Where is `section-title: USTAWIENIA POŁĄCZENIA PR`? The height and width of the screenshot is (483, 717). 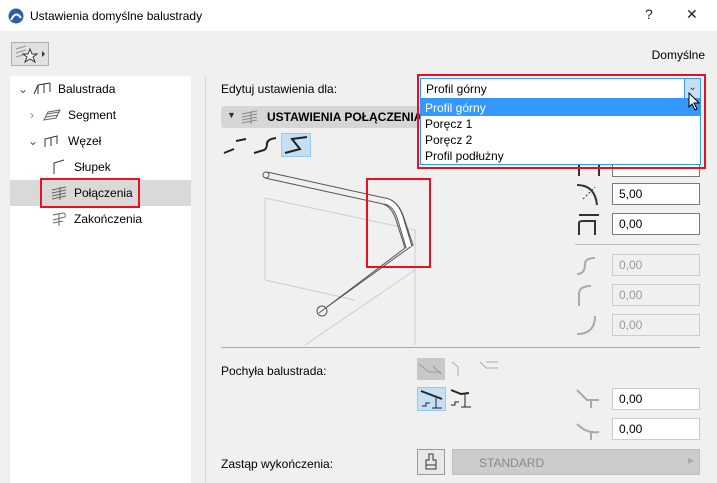
section-title: USTAWIENIA POŁĄCZENIA PR is located at coordinates (354, 117).